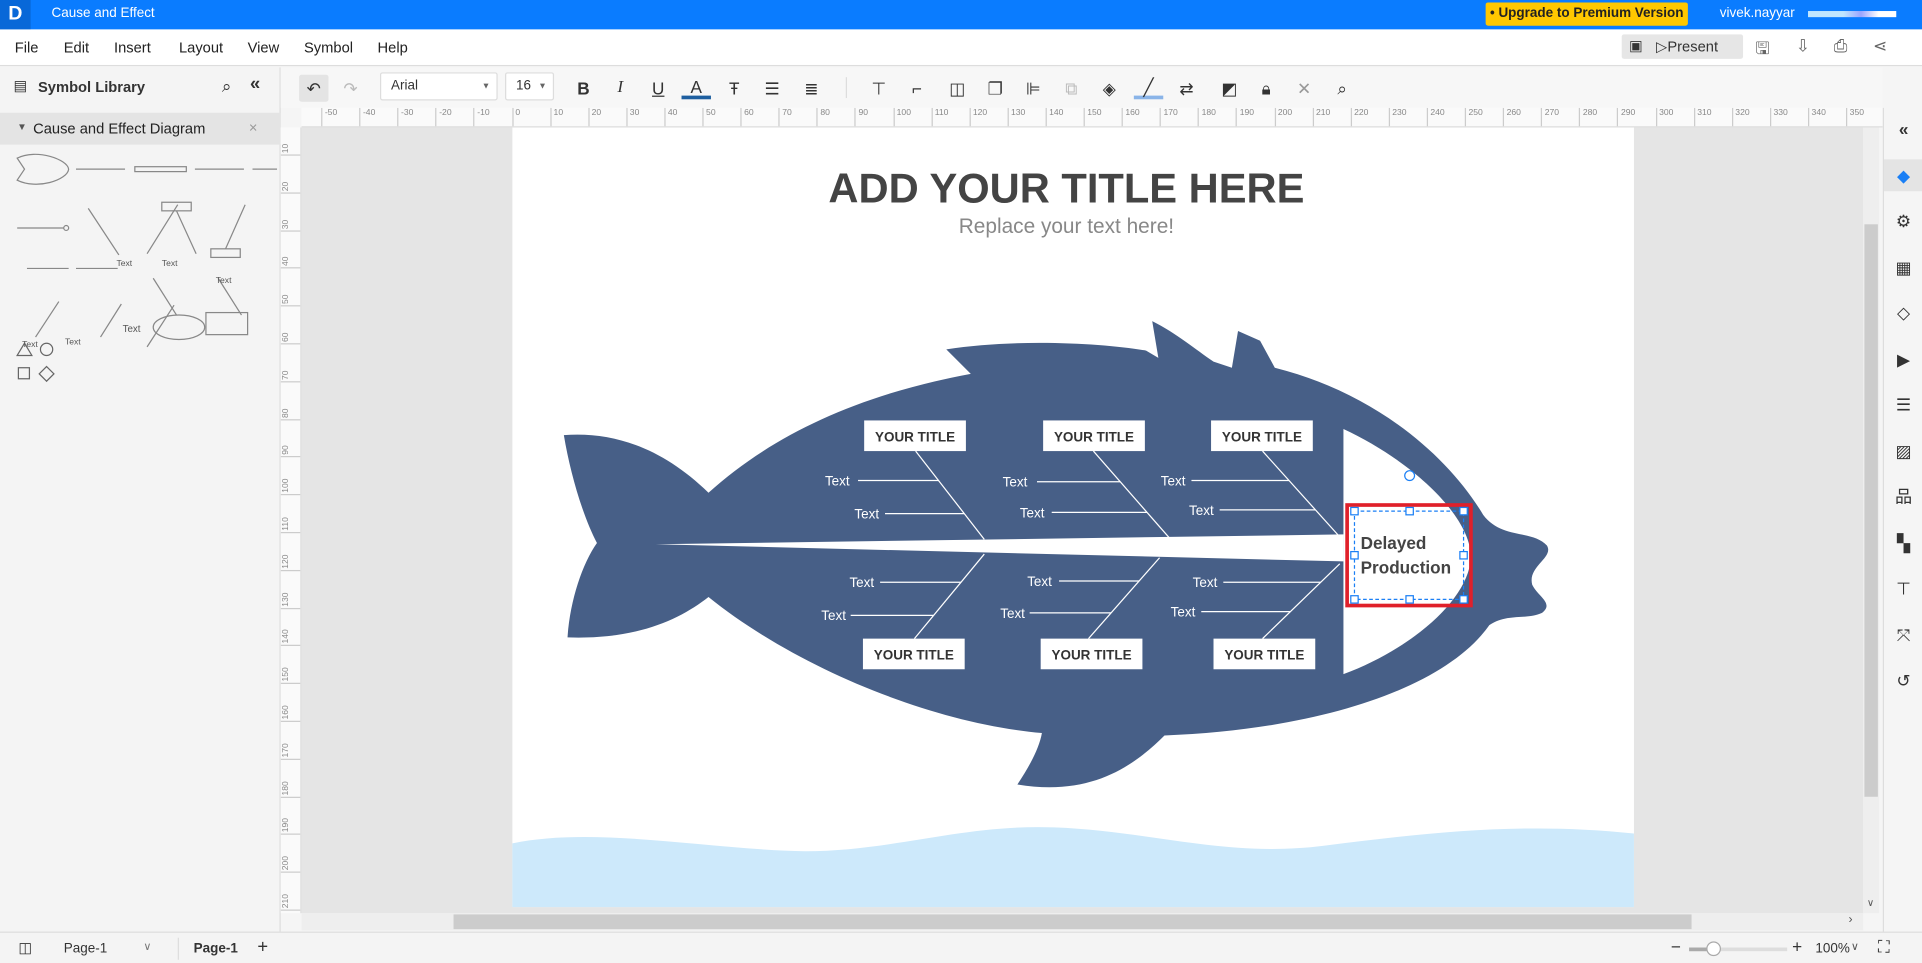  I want to click on menu-file: File, so click(27, 47).